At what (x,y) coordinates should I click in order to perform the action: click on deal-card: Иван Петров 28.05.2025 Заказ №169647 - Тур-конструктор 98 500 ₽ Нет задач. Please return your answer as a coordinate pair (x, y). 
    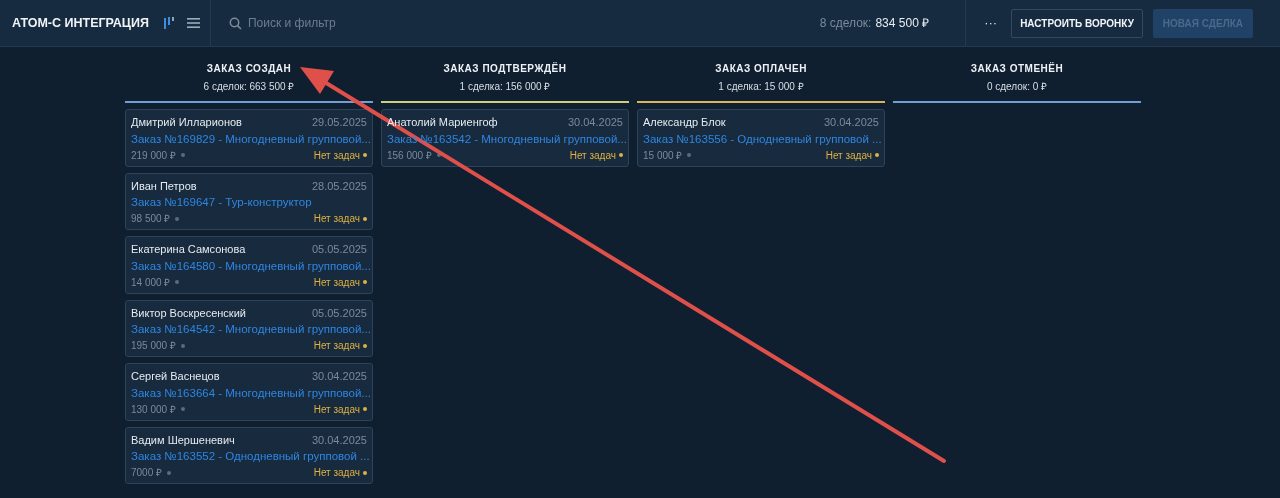
    Looking at the image, I should click on (249, 201).